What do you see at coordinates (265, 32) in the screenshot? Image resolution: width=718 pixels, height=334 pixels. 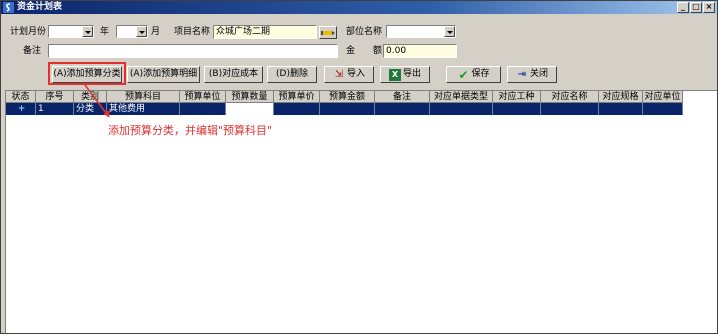 I see `project-name-field: 众城广场二期` at bounding box center [265, 32].